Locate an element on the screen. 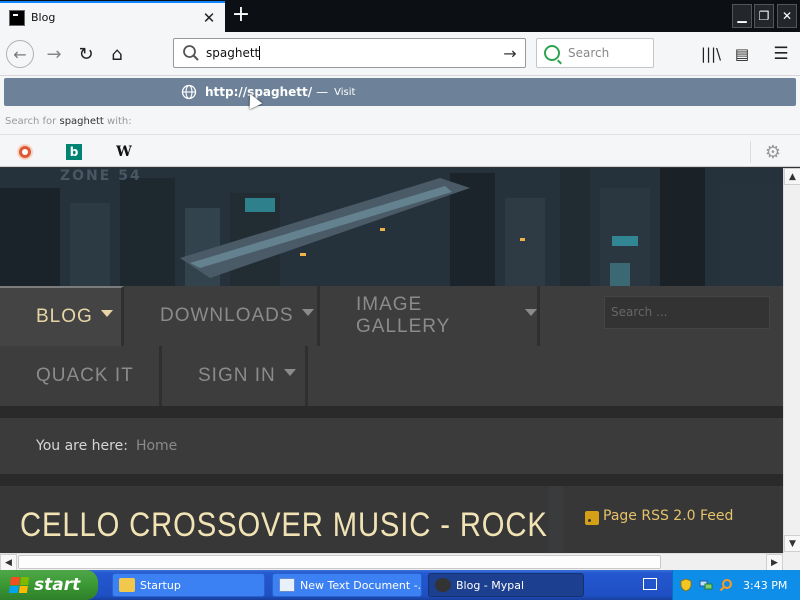 This screenshot has height=600, width=800. taskbar-item-startup: Startup is located at coordinates (188, 585).